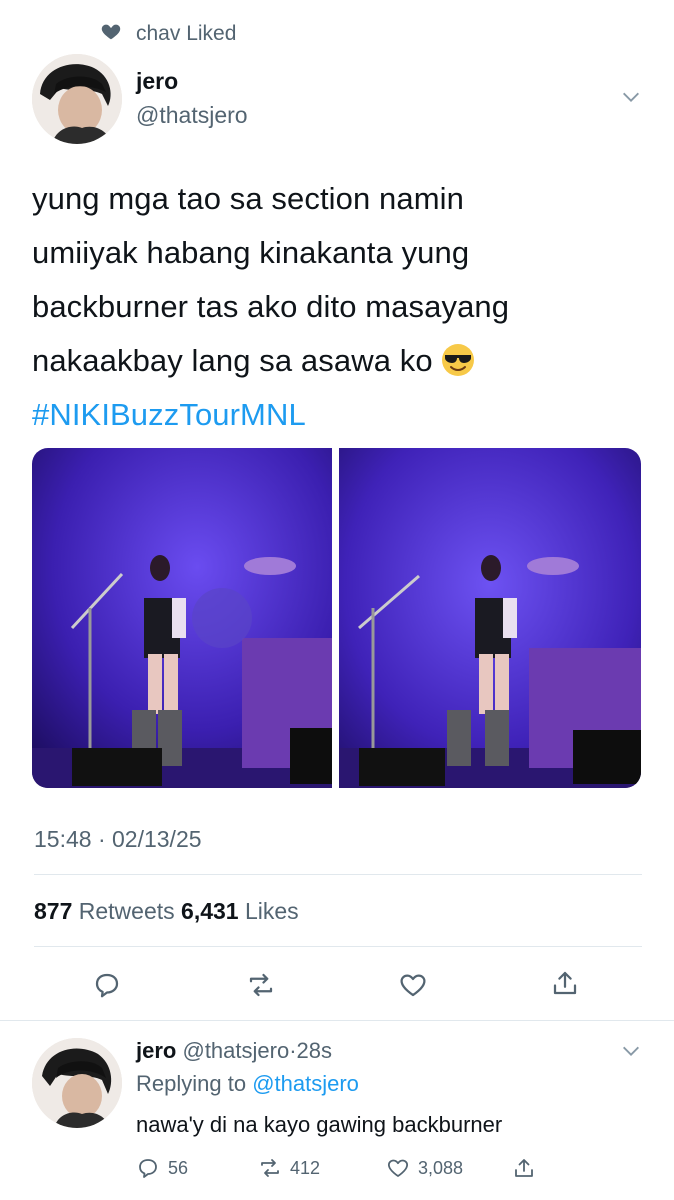  I want to click on reply-like-button: 3,088, so click(424, 1168).